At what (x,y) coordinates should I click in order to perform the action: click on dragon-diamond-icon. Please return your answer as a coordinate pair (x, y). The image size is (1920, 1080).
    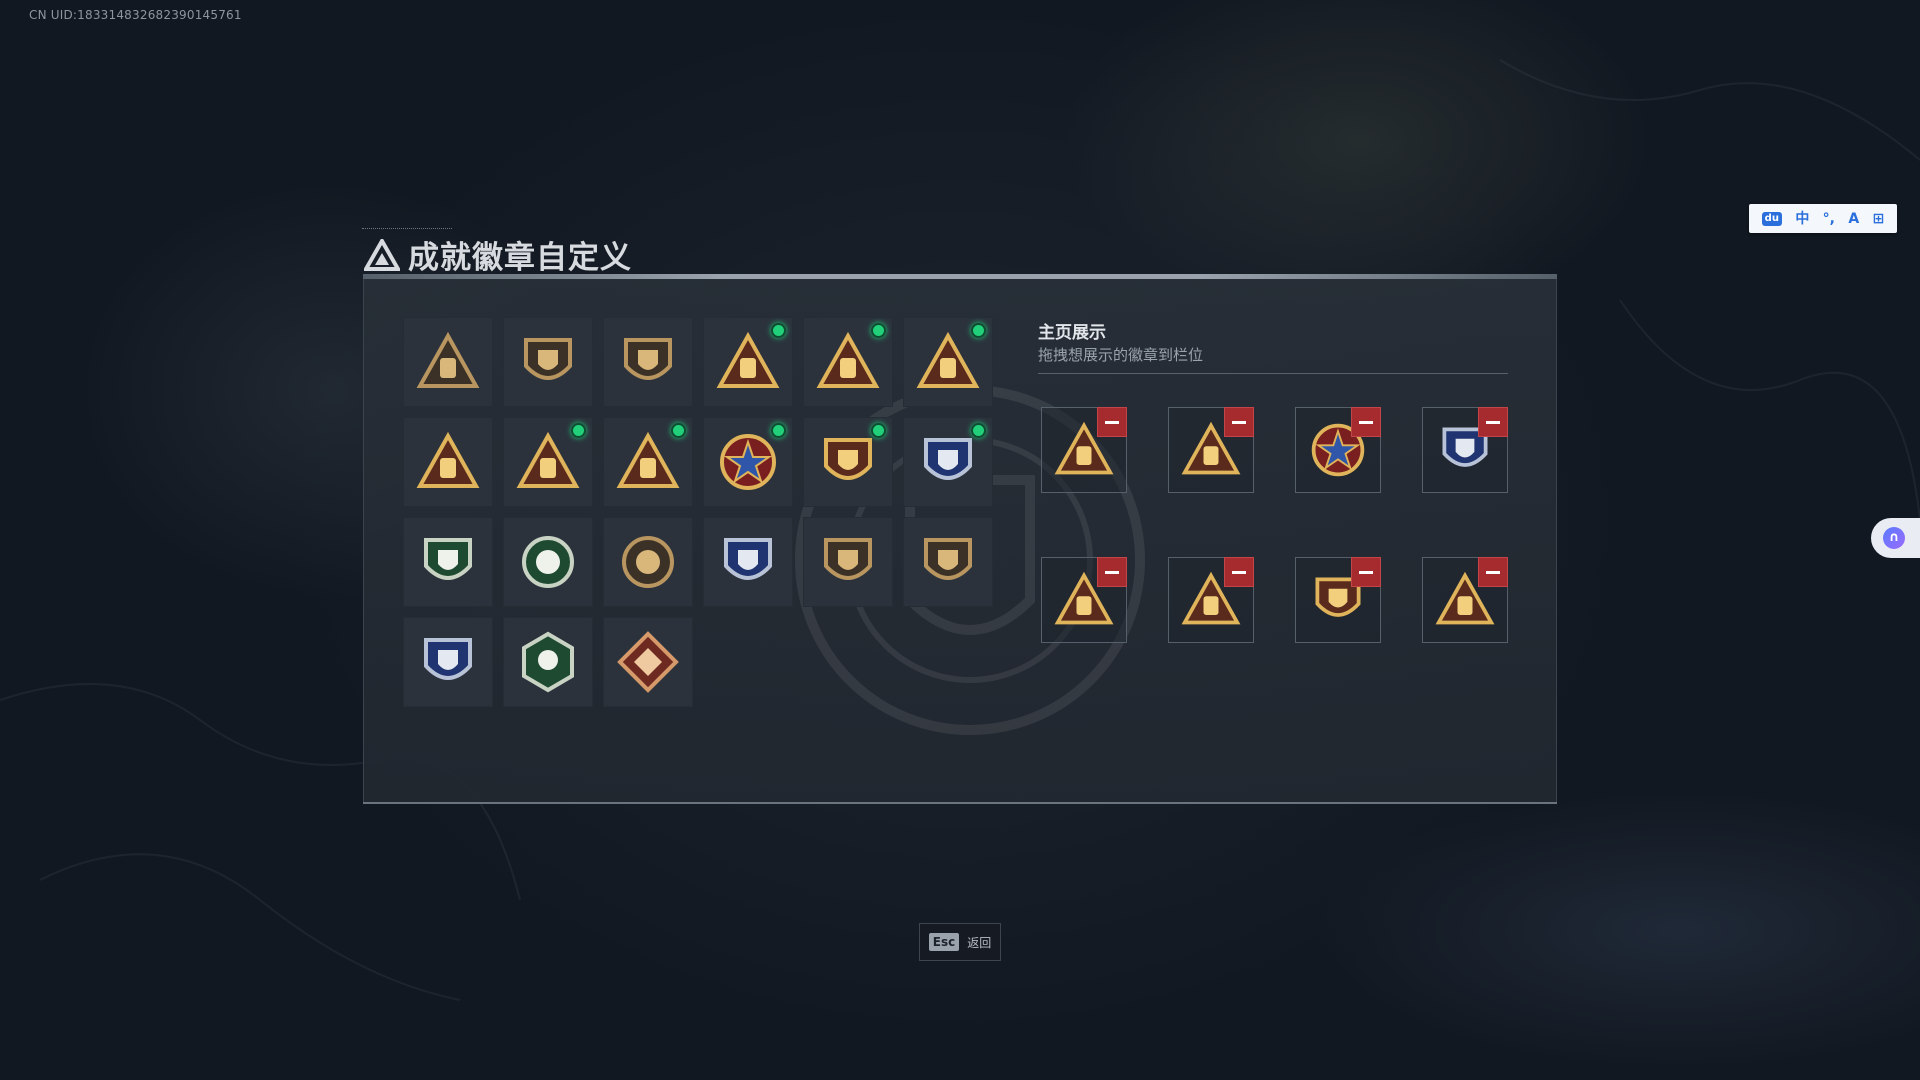
    Looking at the image, I should click on (648, 662).